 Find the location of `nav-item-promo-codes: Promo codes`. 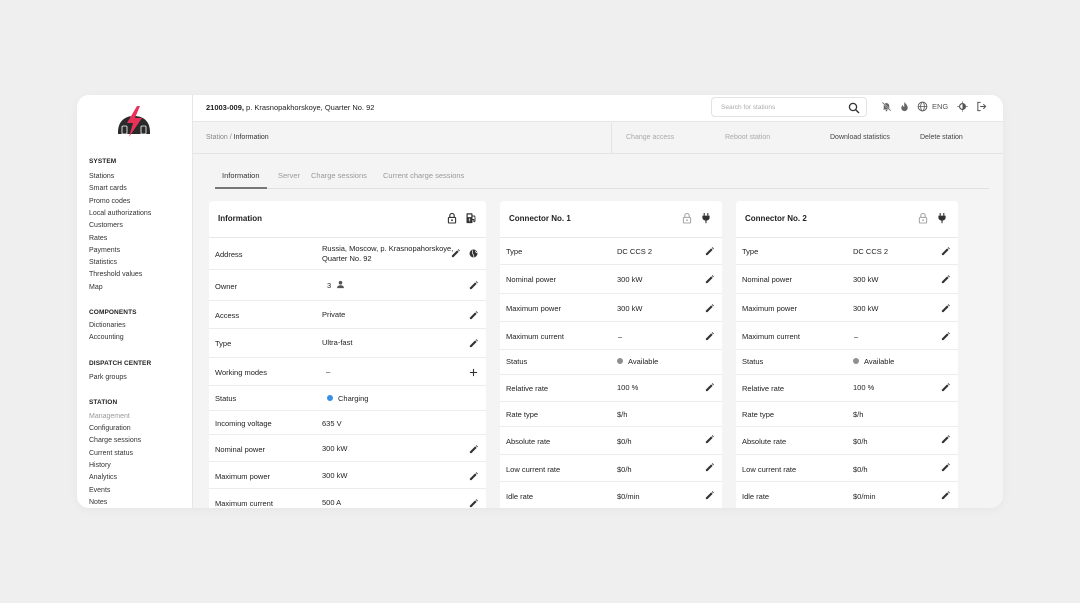

nav-item-promo-codes: Promo codes is located at coordinates (109, 201).